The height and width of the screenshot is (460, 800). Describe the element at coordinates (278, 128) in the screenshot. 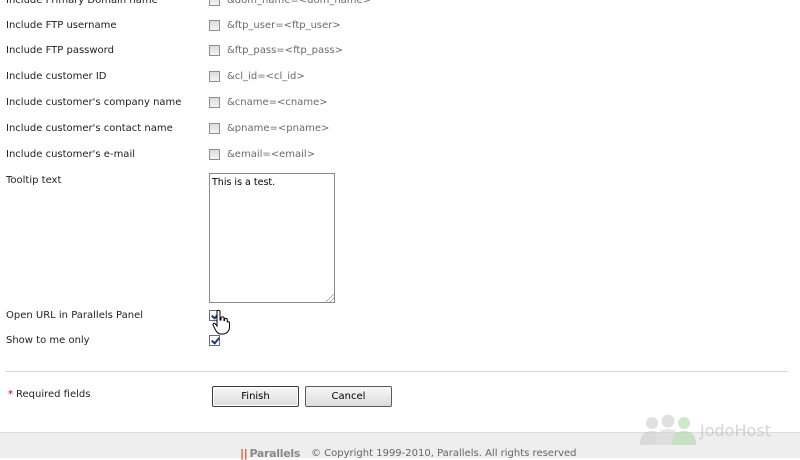

I see `param-text: &pname=<pname>` at that location.